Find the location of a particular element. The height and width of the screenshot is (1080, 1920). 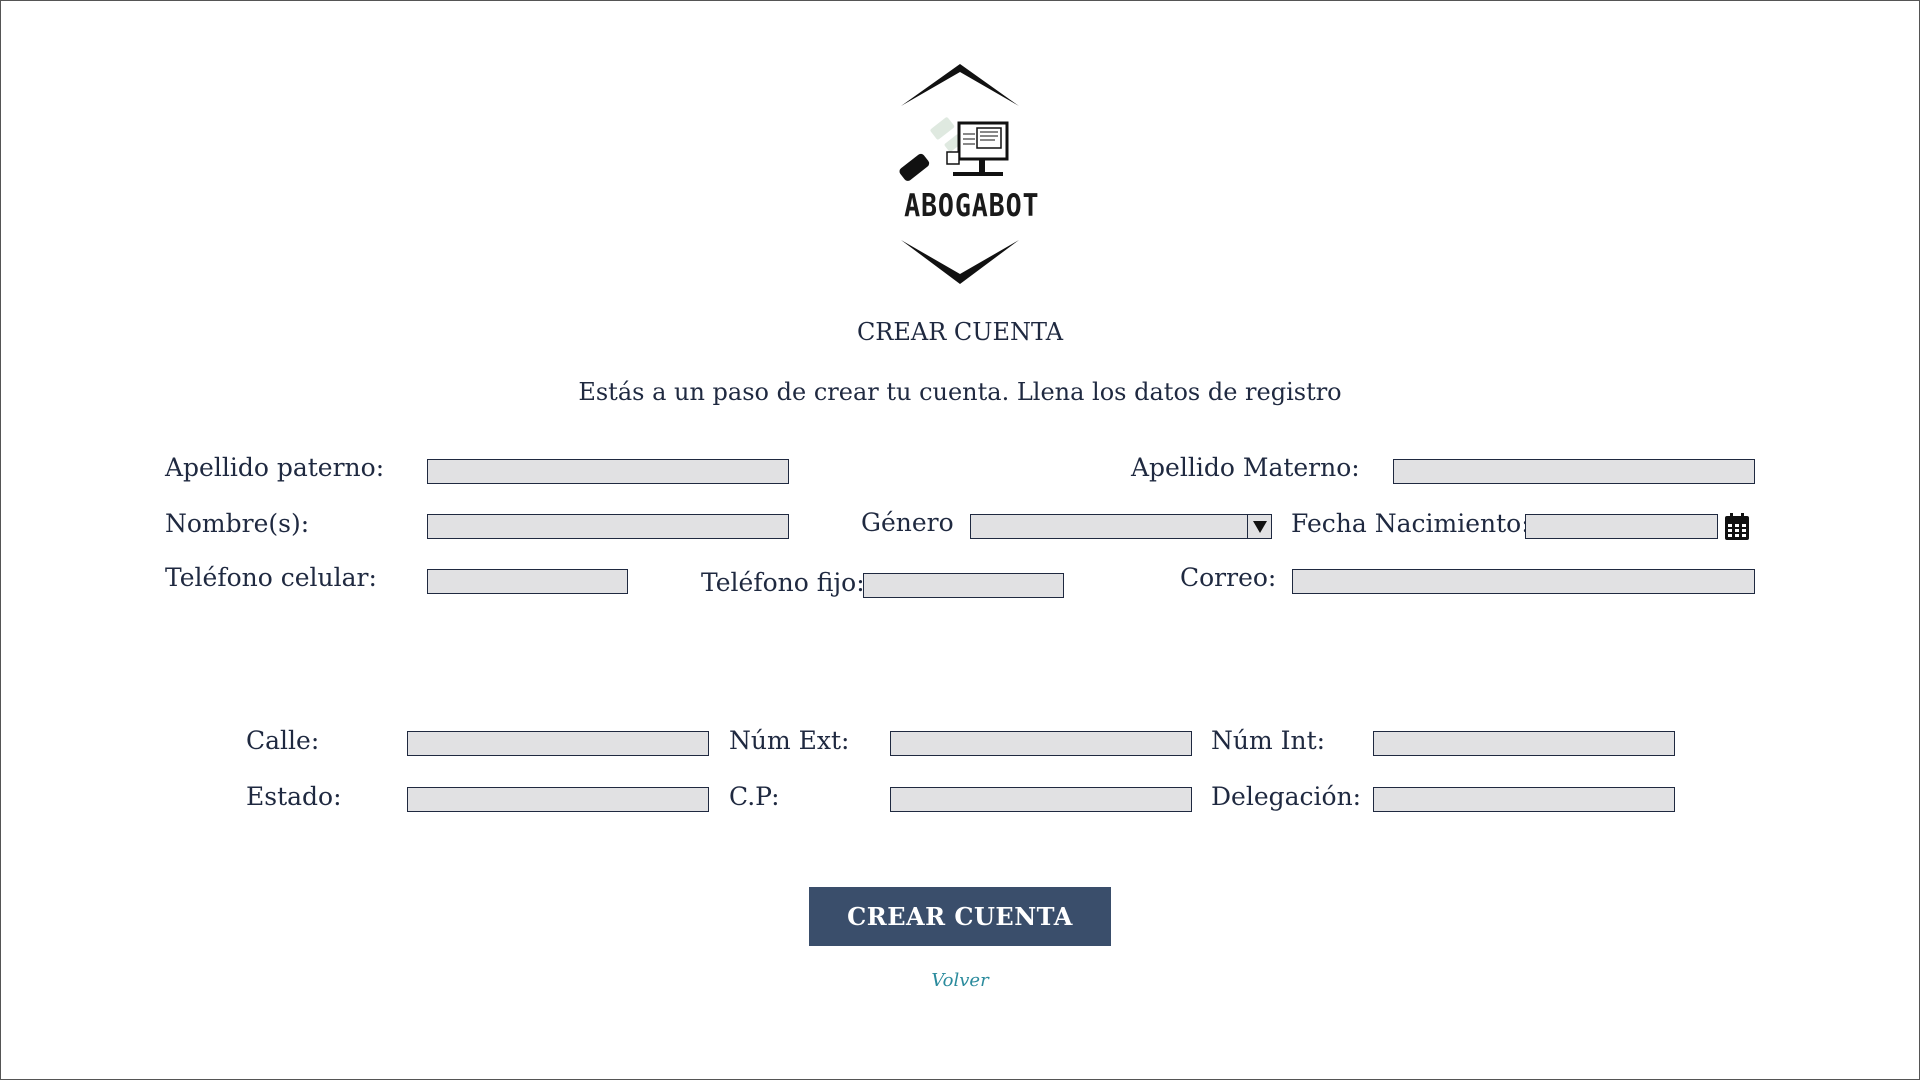

correo-label: Correo: is located at coordinates (1228, 577).